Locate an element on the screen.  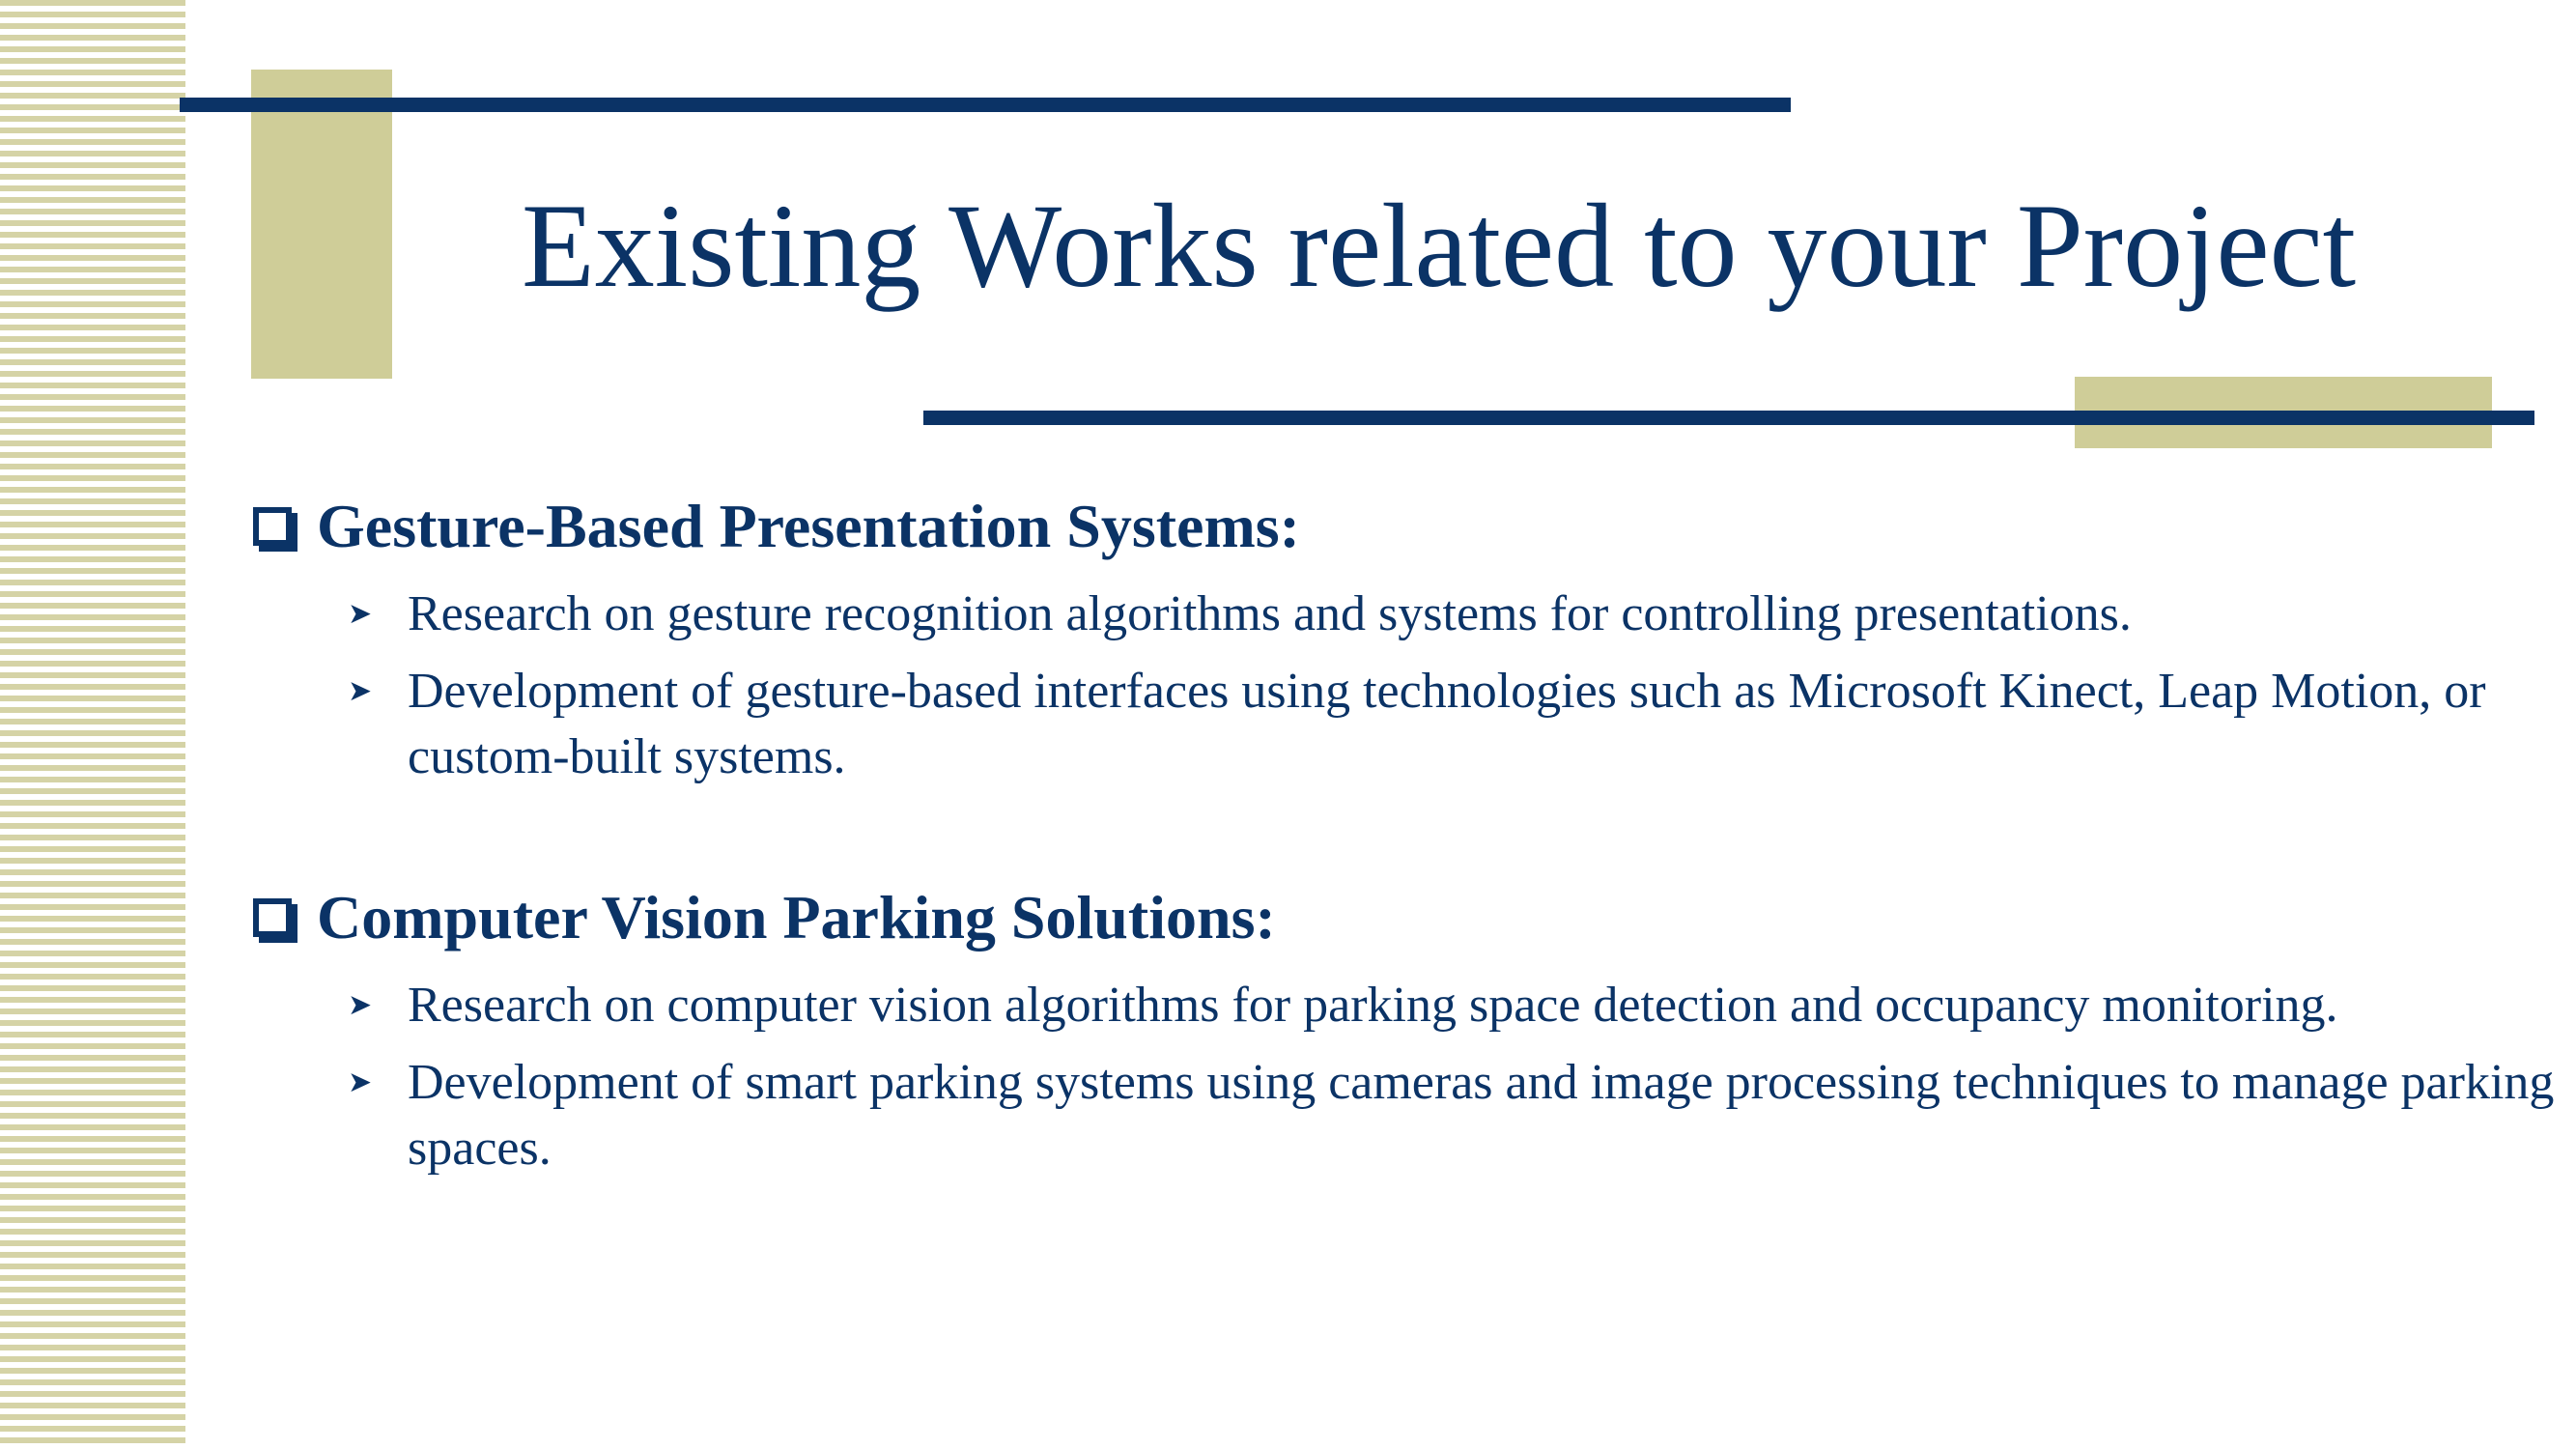
decorative-stripes is located at coordinates (92, 724).